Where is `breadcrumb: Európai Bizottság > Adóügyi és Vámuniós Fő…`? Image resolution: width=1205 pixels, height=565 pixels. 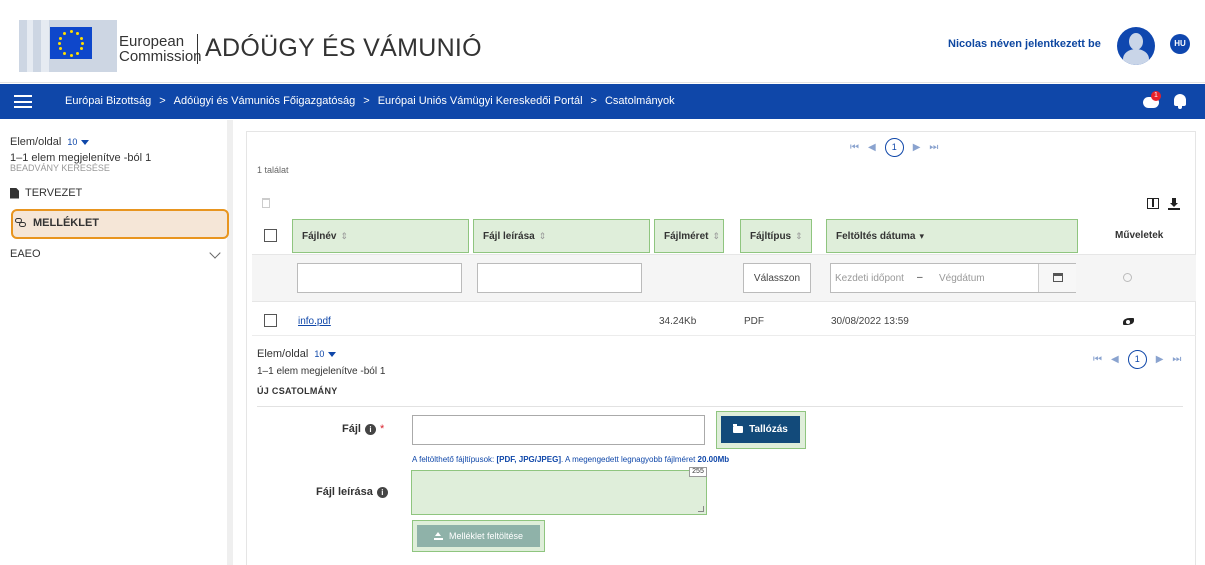 breadcrumb: Európai Bizottság > Adóügyi és Vámuniós Fő… is located at coordinates (370, 101).